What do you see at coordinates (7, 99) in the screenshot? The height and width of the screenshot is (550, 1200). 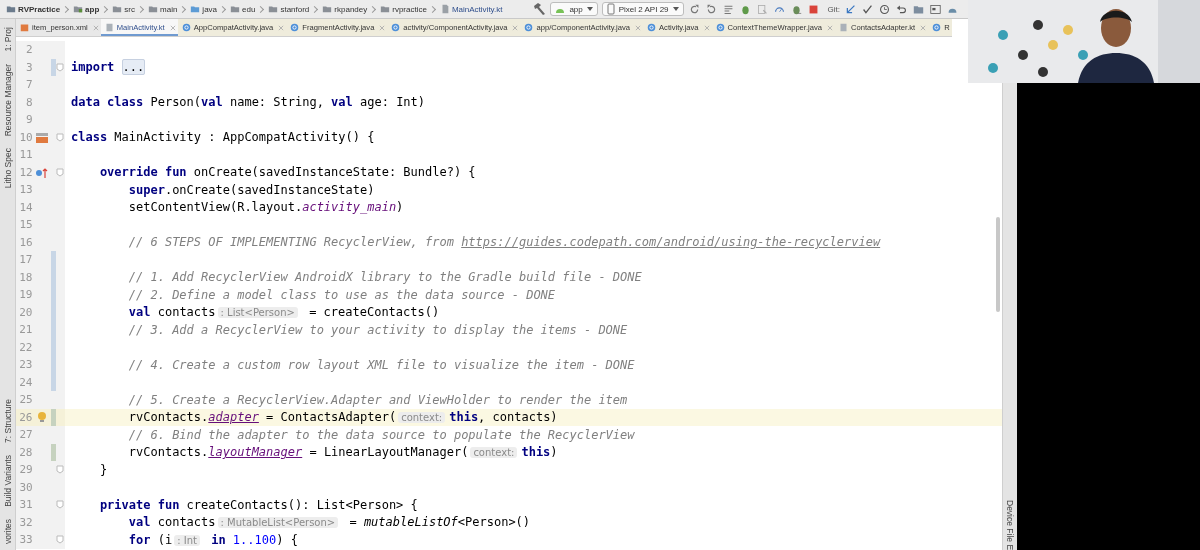 I see `tool-window-button: Resource Manager` at bounding box center [7, 99].